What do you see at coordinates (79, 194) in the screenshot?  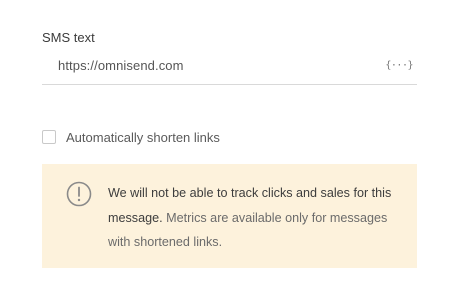 I see `exclamation-circle-icon` at bounding box center [79, 194].